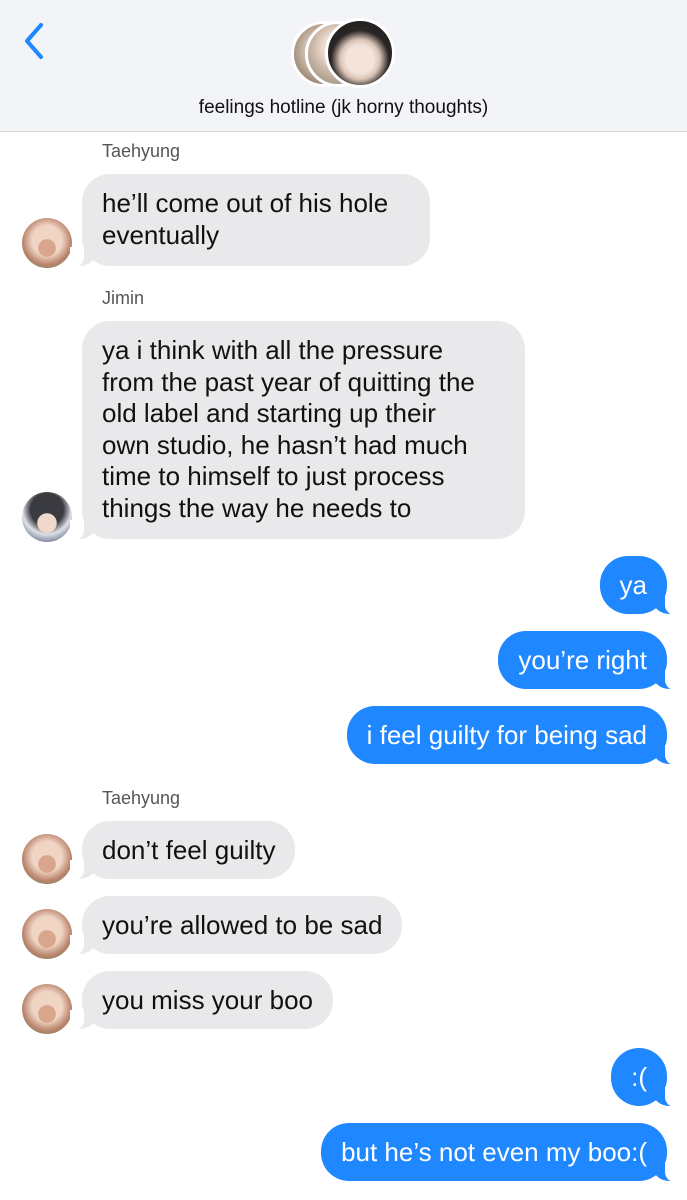 Image resolution: width=687 pixels, height=1200 pixels. What do you see at coordinates (288, 381) in the screenshot?
I see `message-line: from the past year of quitting the` at bounding box center [288, 381].